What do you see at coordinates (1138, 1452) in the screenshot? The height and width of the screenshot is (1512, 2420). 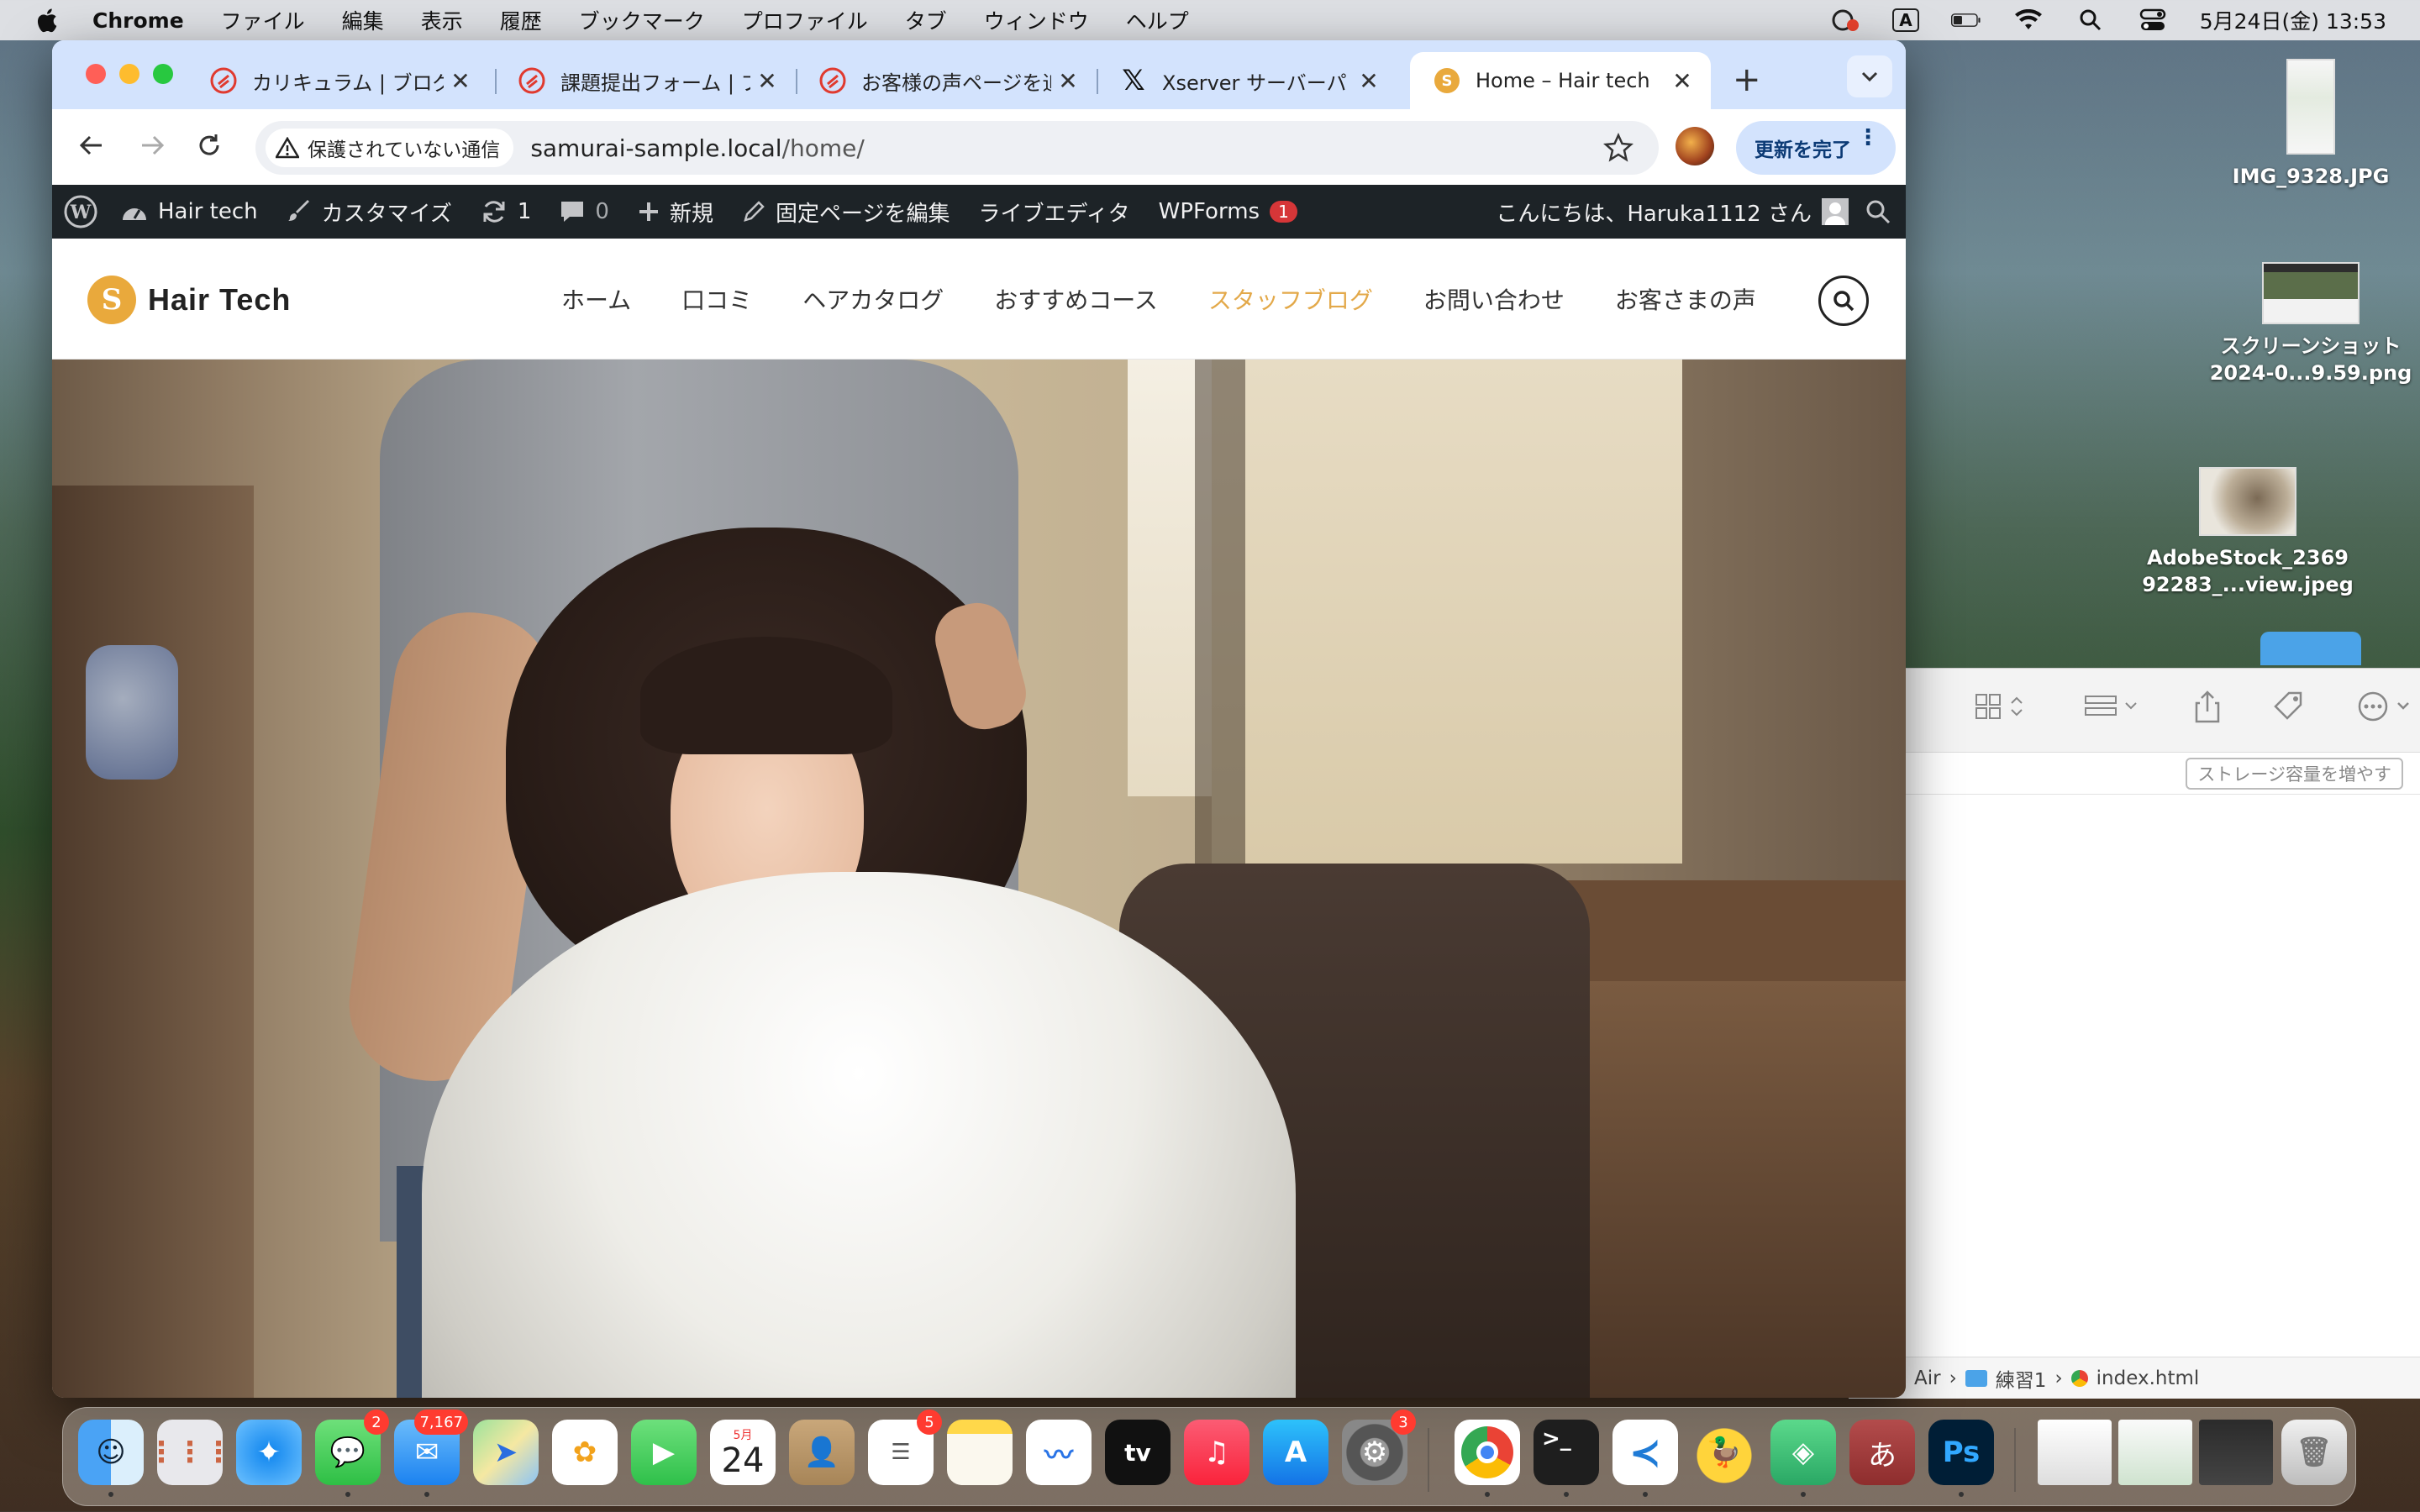 I see `apple-tv-icon: tv` at bounding box center [1138, 1452].